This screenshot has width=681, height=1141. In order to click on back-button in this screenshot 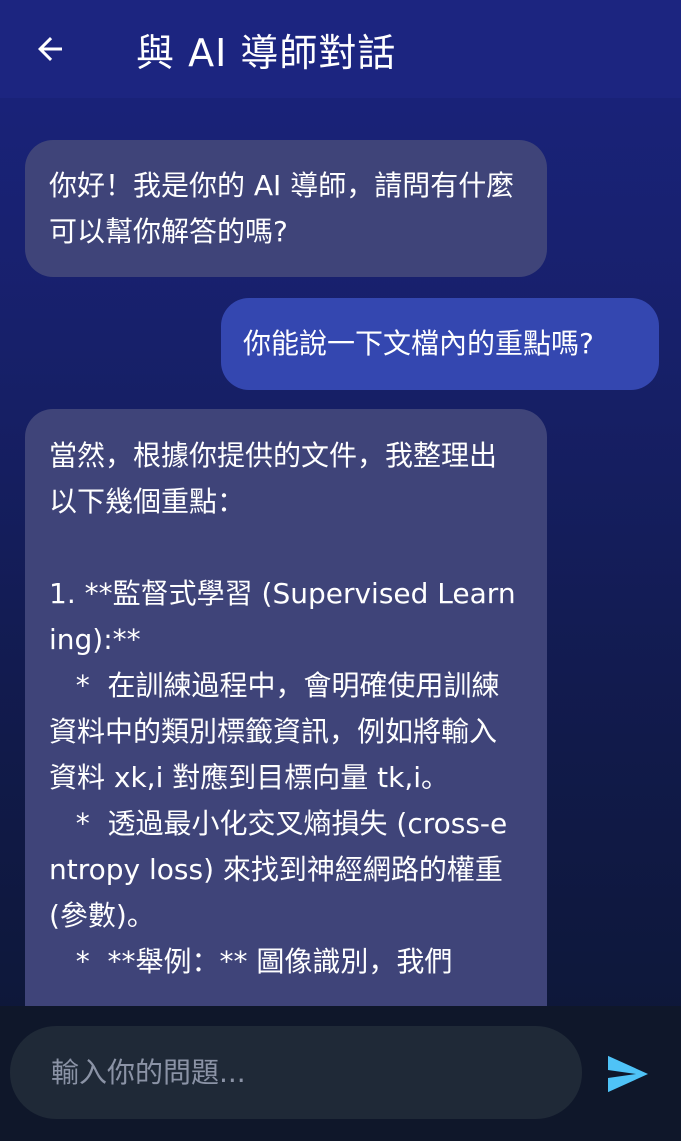, I will do `click(50, 49)`.